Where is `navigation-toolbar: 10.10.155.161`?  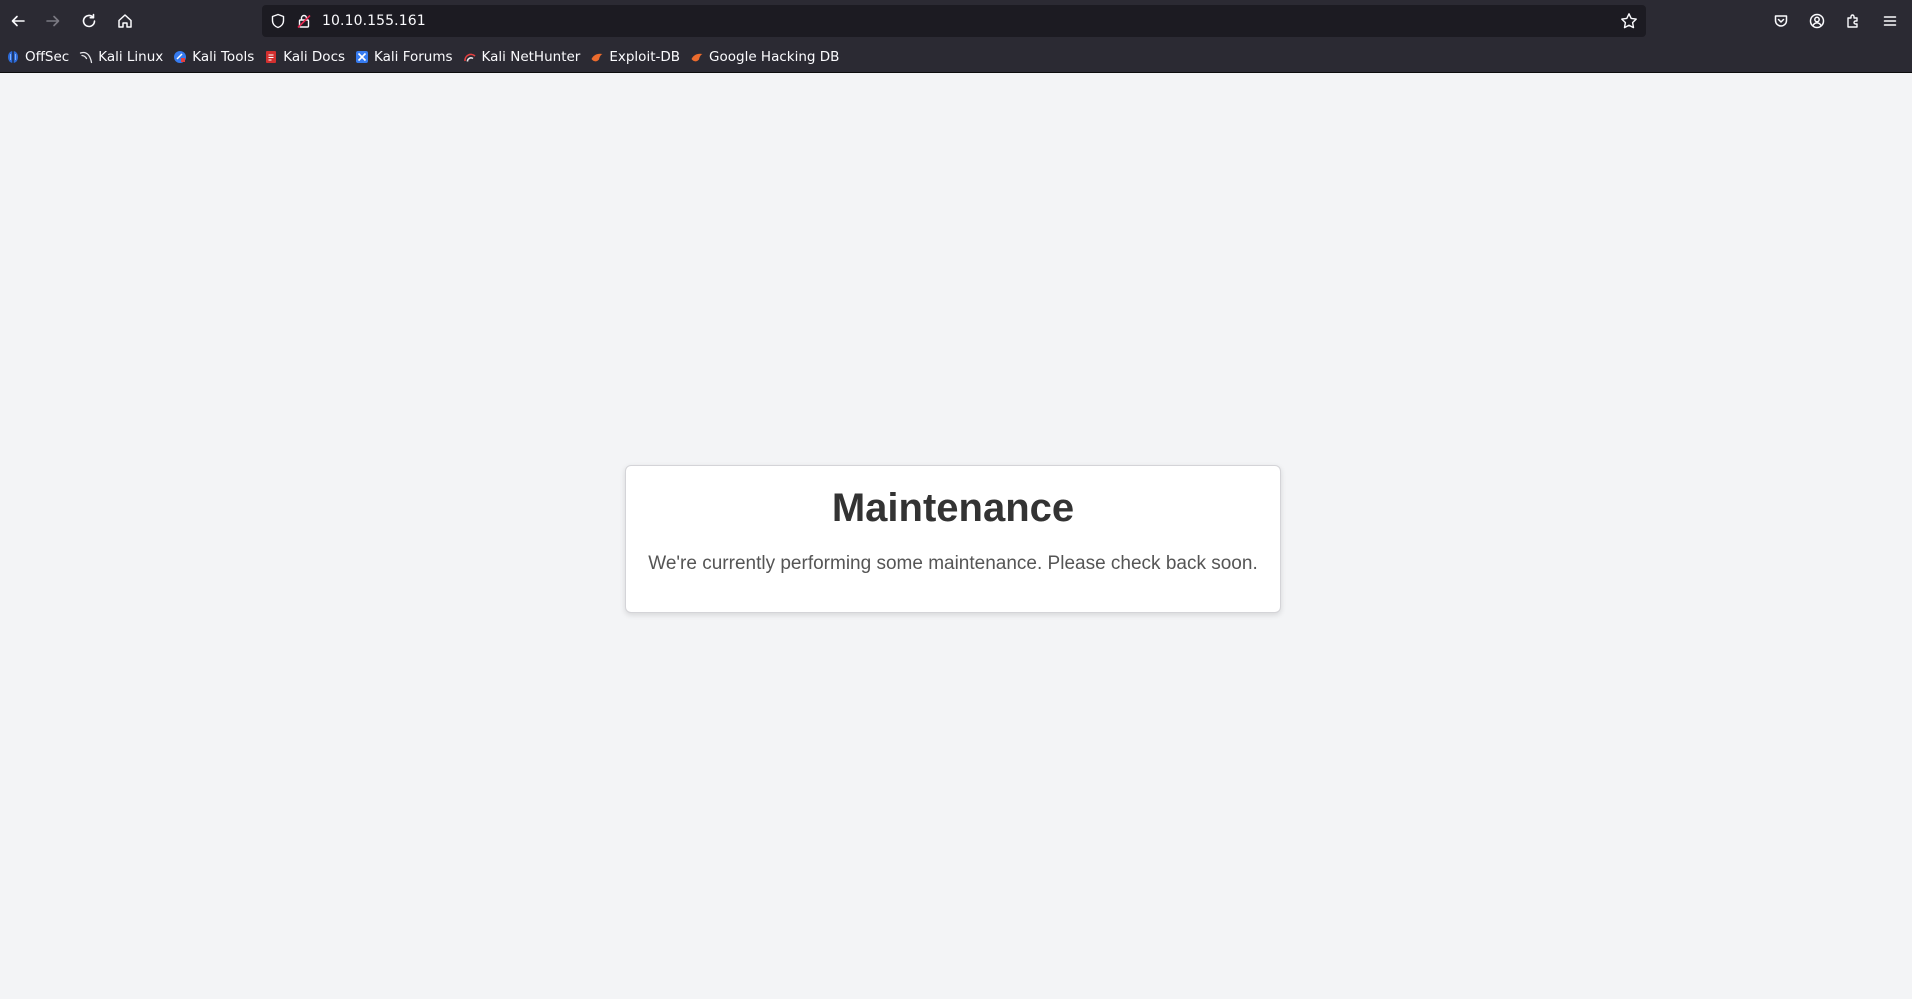 navigation-toolbar: 10.10.155.161 is located at coordinates (956, 21).